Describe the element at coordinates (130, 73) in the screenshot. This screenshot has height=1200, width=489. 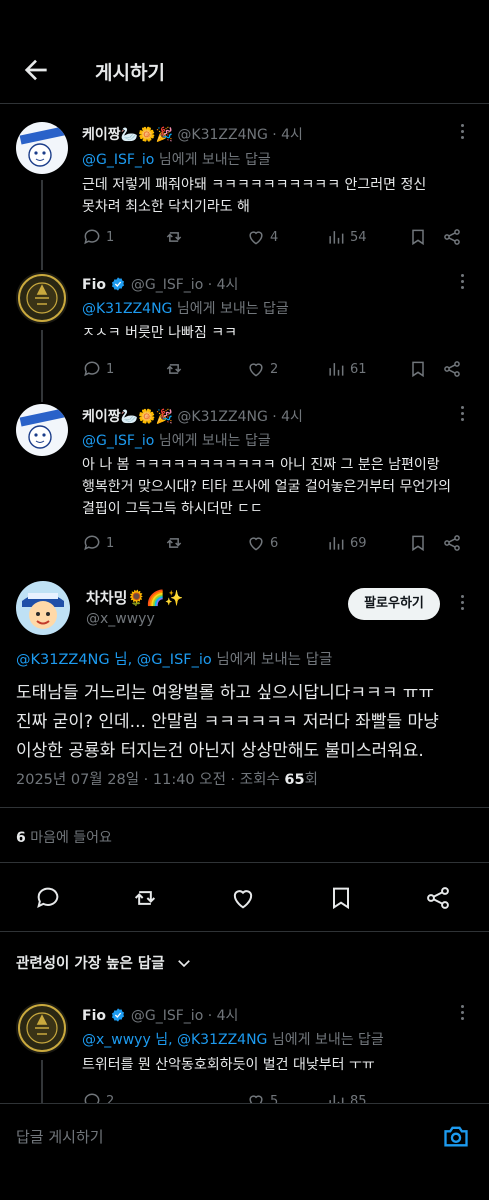
I see `page-title: 게시하기` at that location.